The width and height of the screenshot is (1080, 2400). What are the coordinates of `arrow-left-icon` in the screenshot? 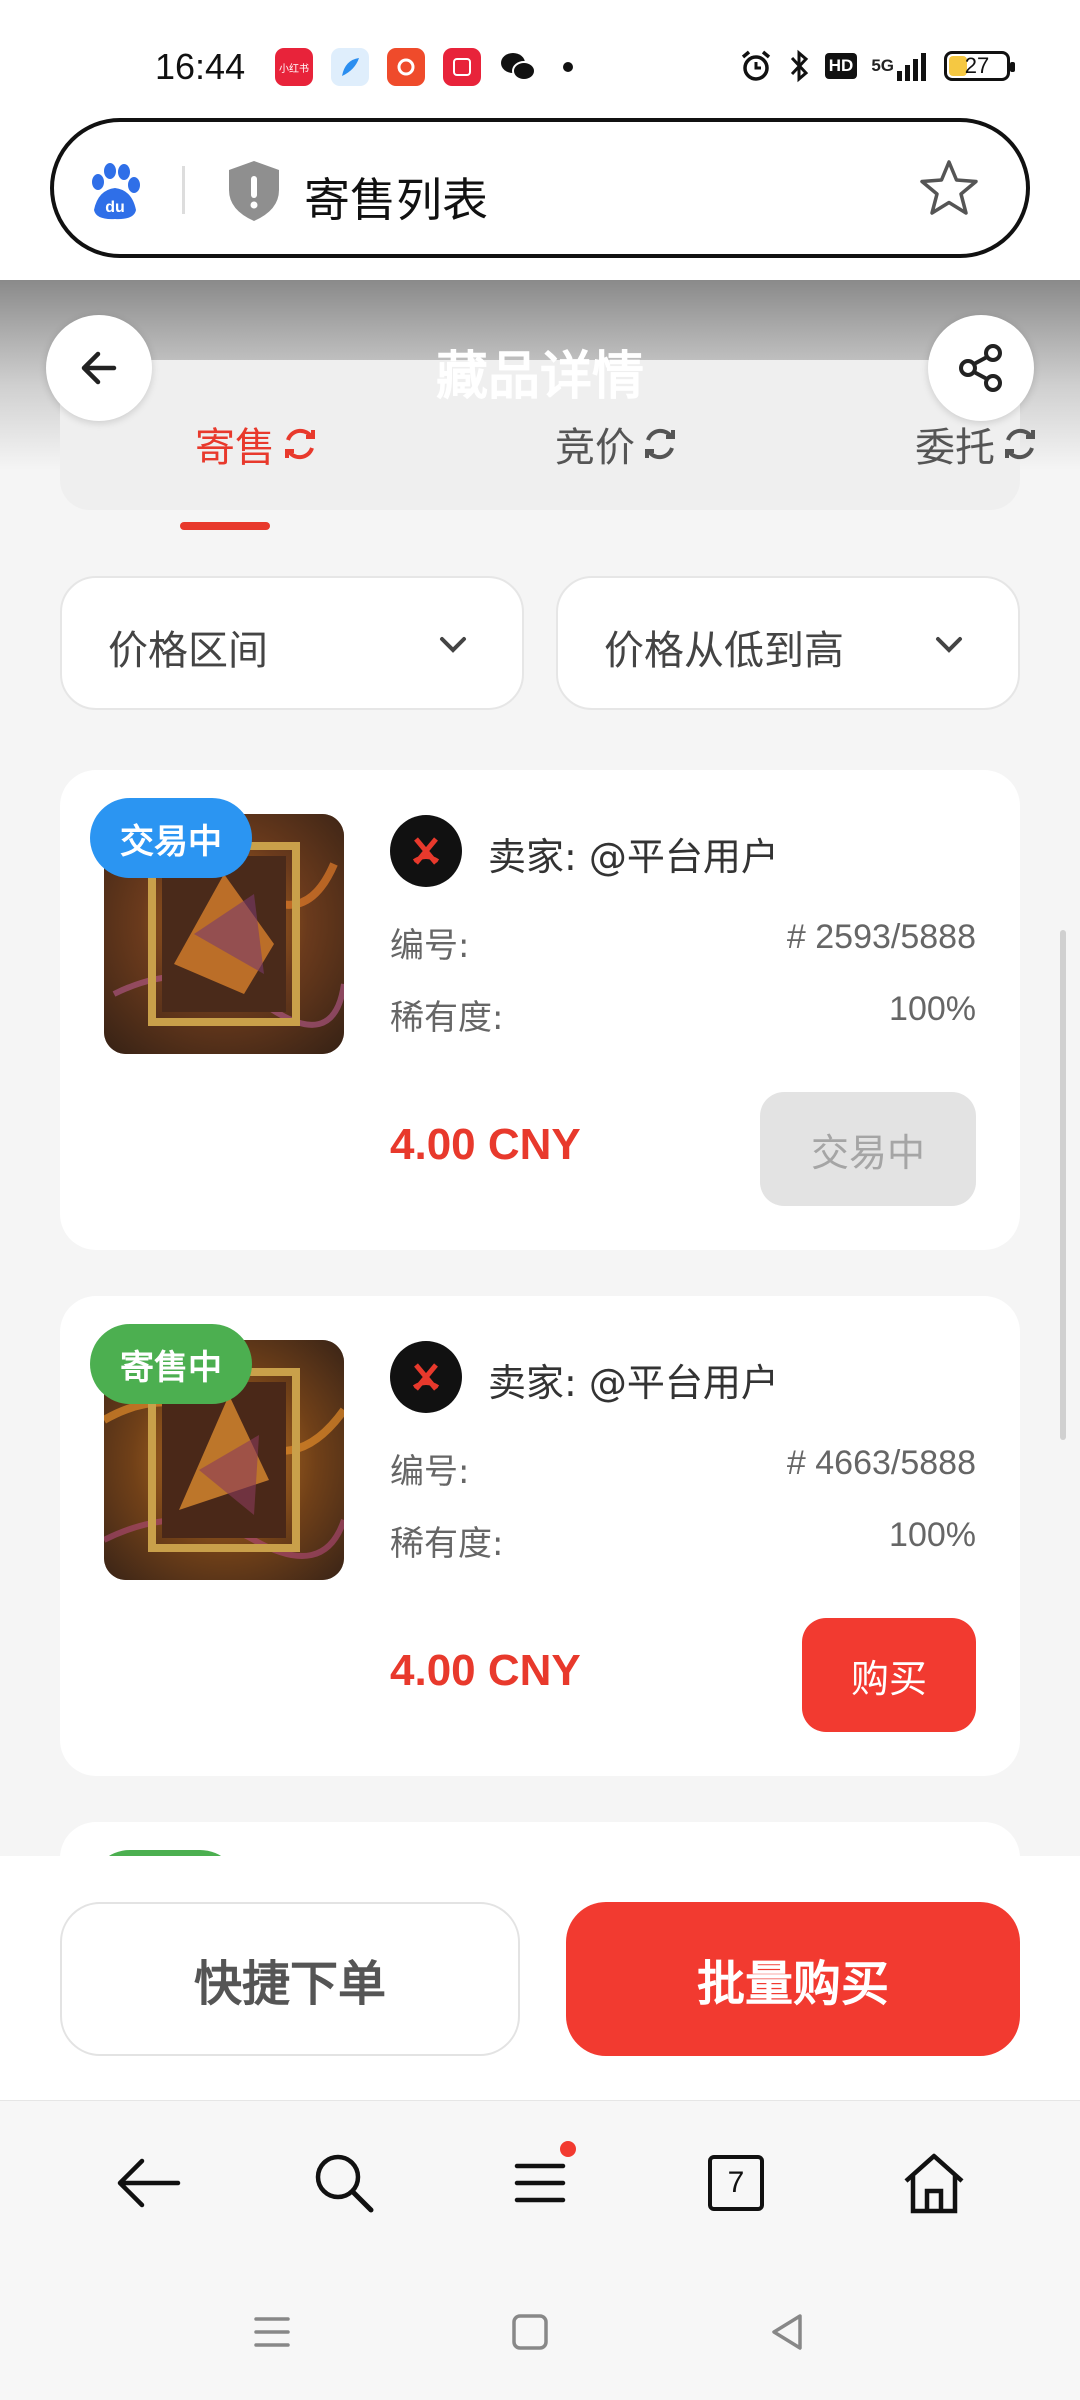 It's located at (149, 2183).